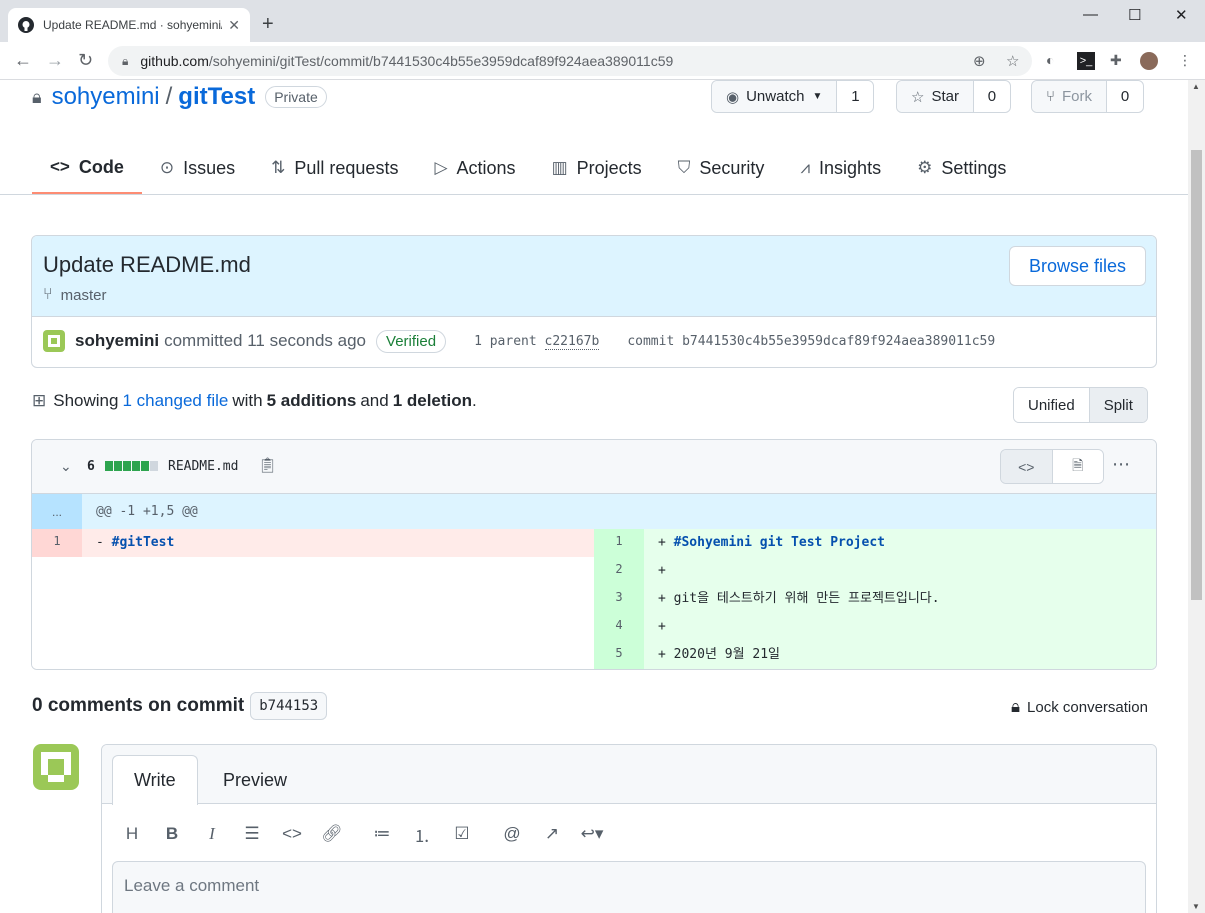  Describe the element at coordinates (255, 780) in the screenshot. I see `preview-tab: Preview` at that location.